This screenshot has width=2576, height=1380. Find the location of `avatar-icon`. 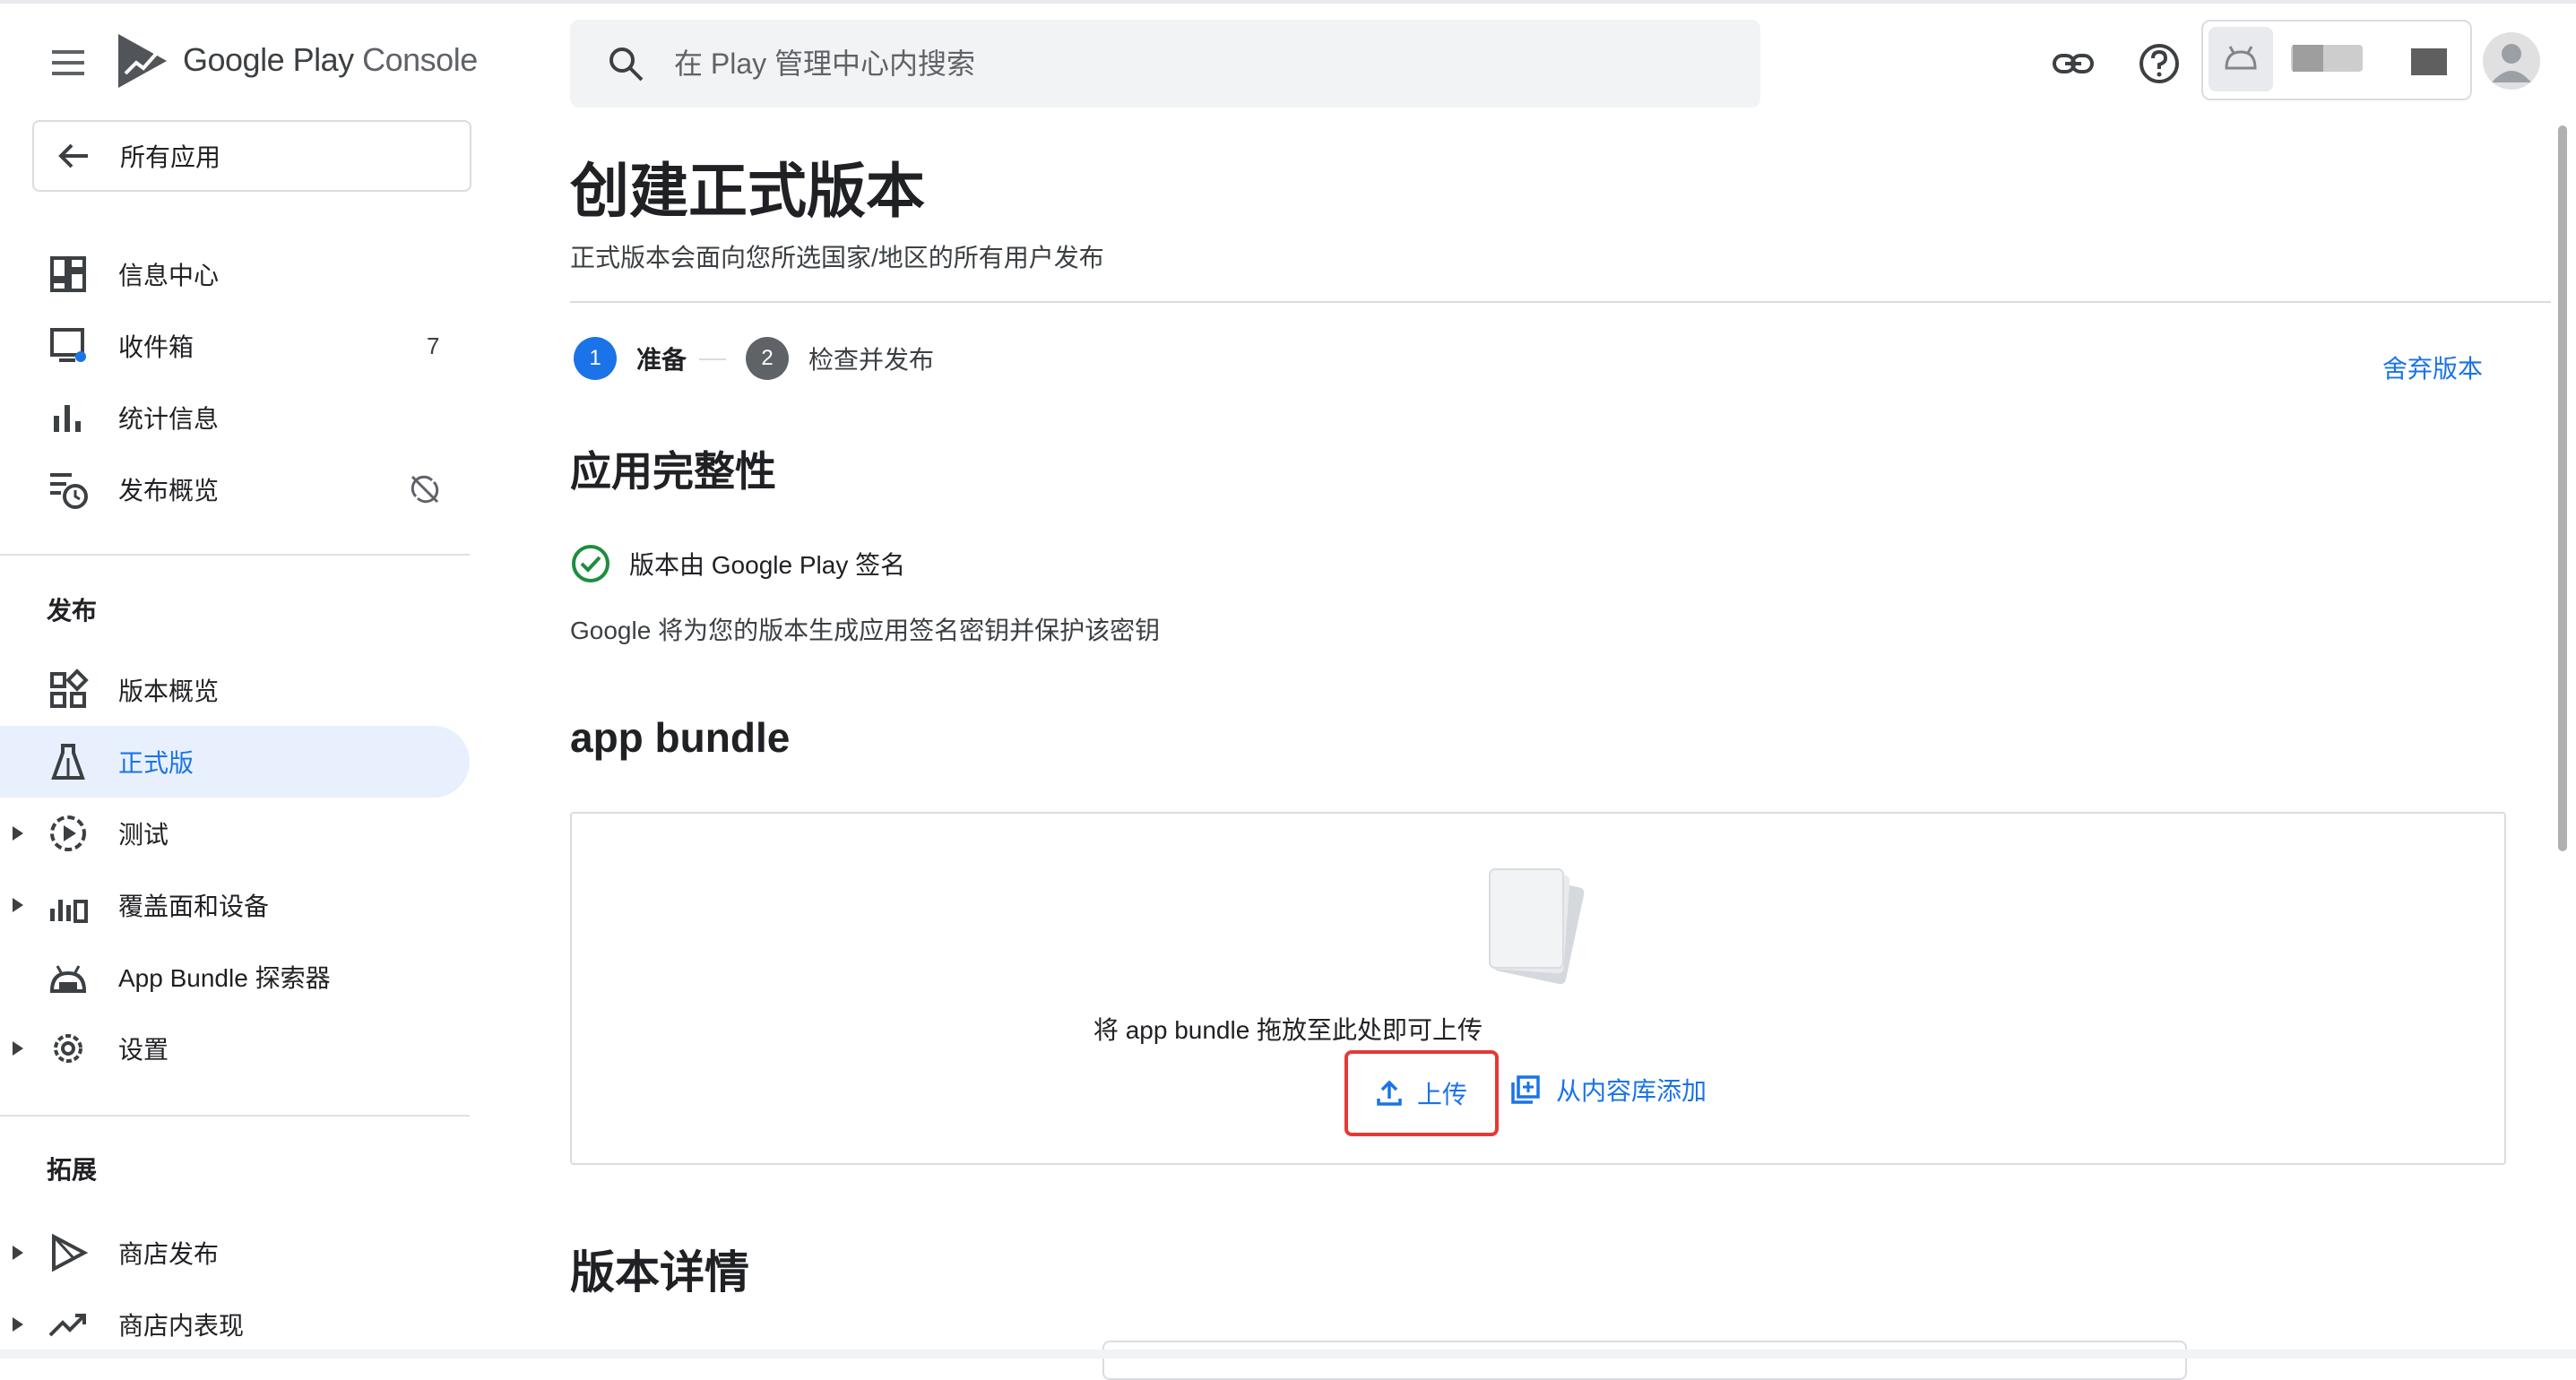

avatar-icon is located at coordinates (2511, 63).